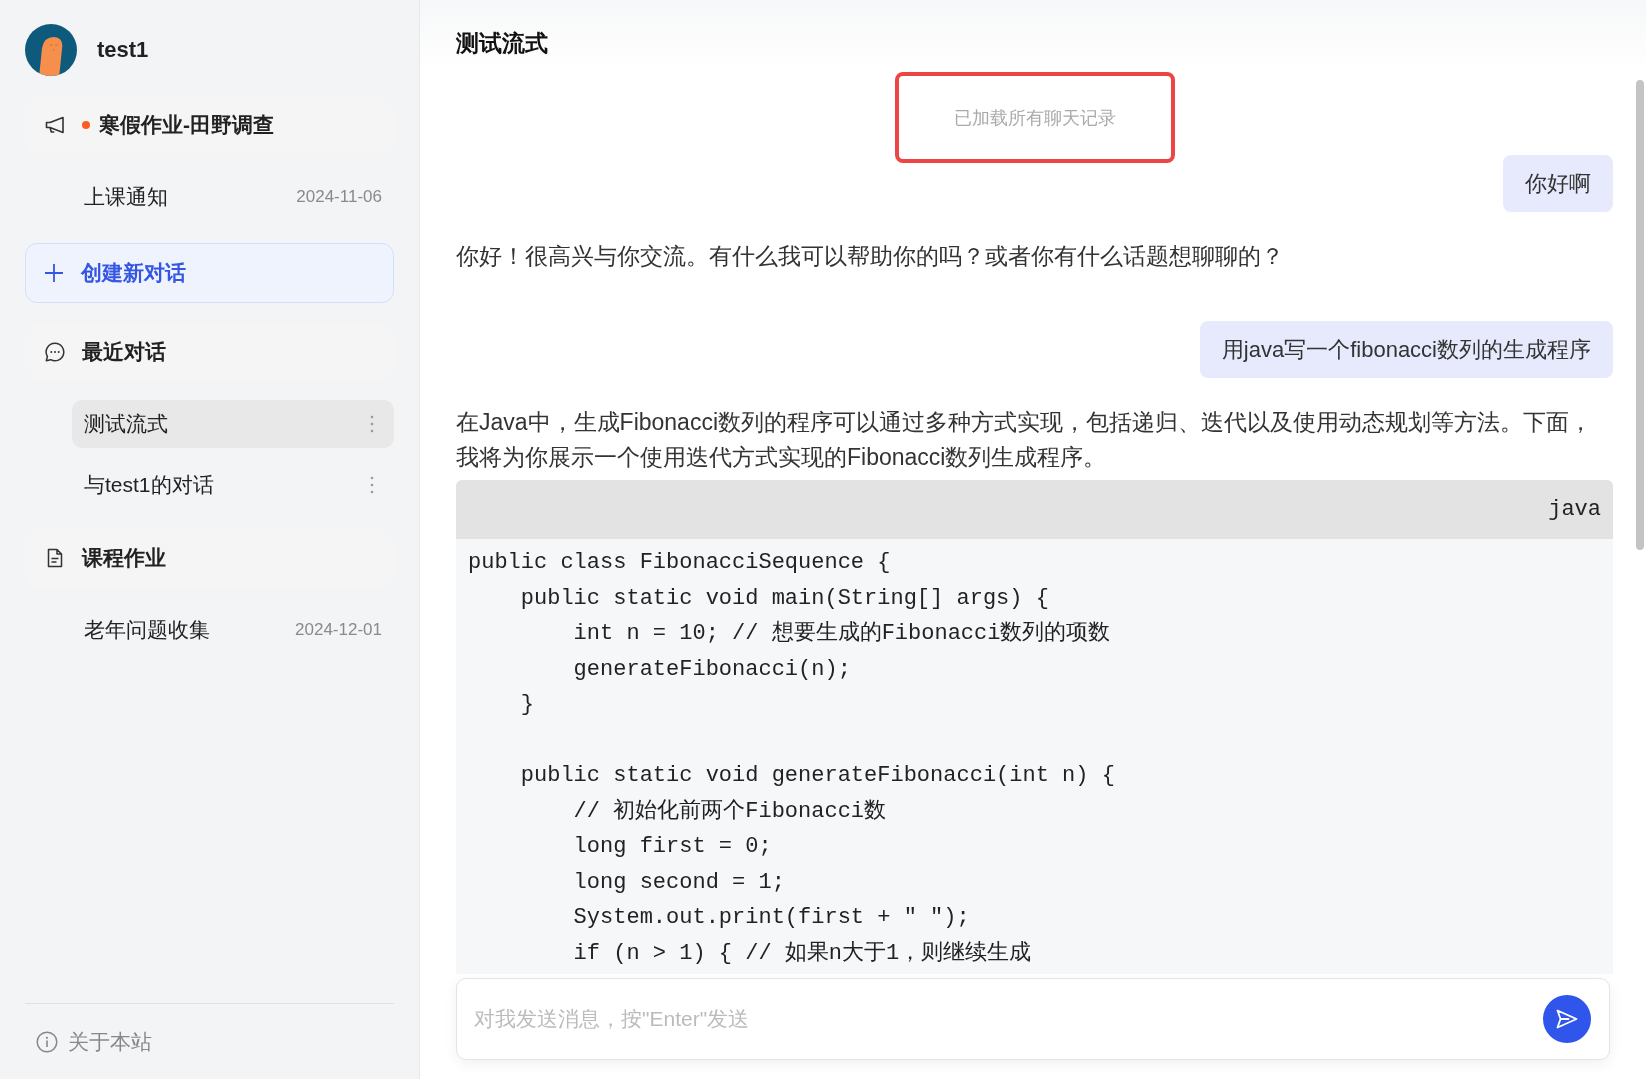  What do you see at coordinates (1567, 1019) in the screenshot?
I see `send-icon` at bounding box center [1567, 1019].